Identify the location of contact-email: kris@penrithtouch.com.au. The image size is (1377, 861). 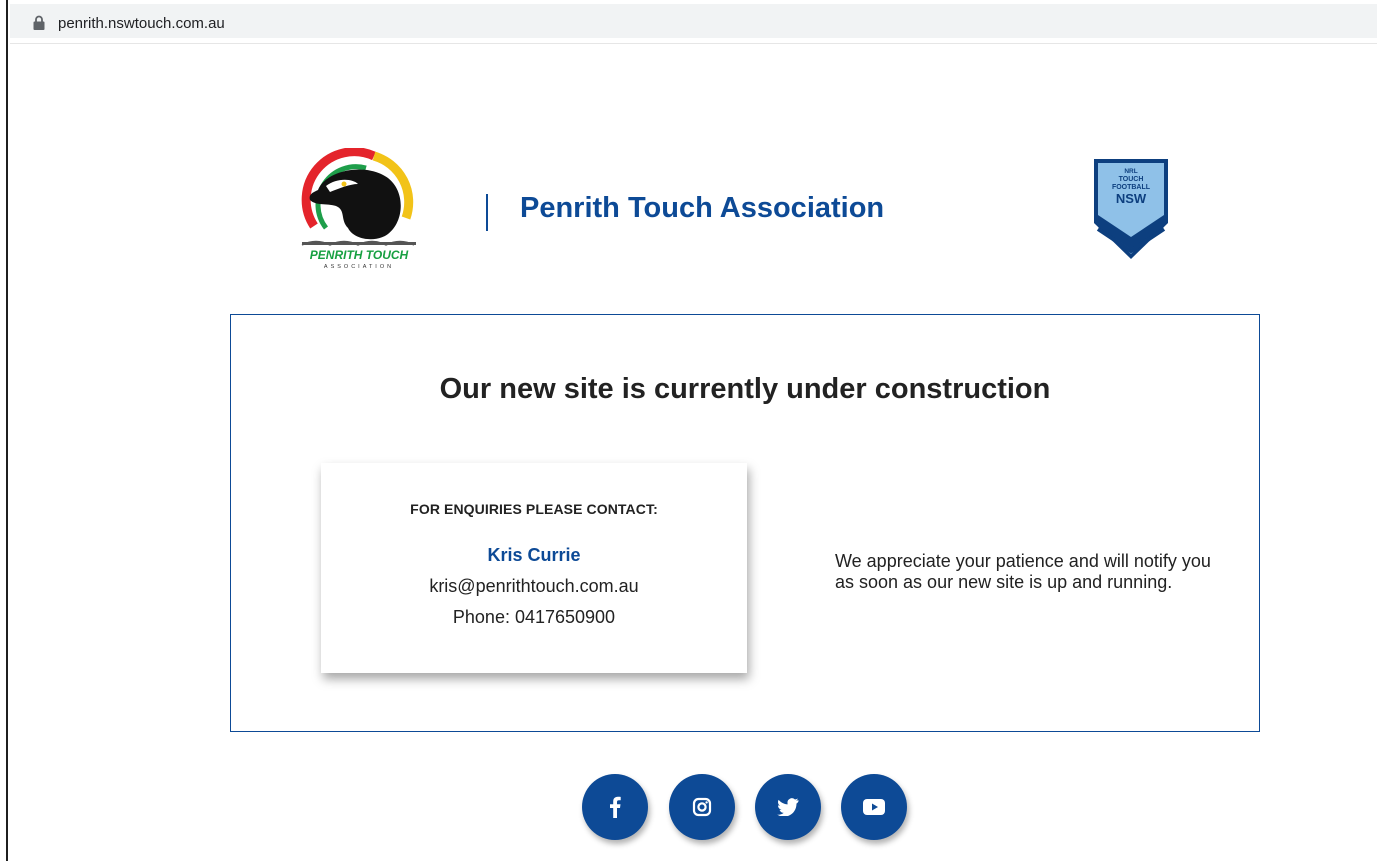
(534, 586).